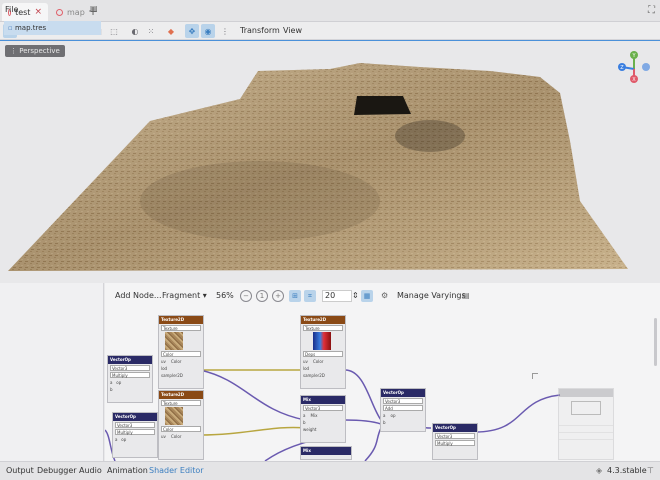 Image resolution: width=660 pixels, height=480 pixels. What do you see at coordinates (650, 470) in the screenshot?
I see `pin-panel-icon: ⊤` at bounding box center [650, 470].